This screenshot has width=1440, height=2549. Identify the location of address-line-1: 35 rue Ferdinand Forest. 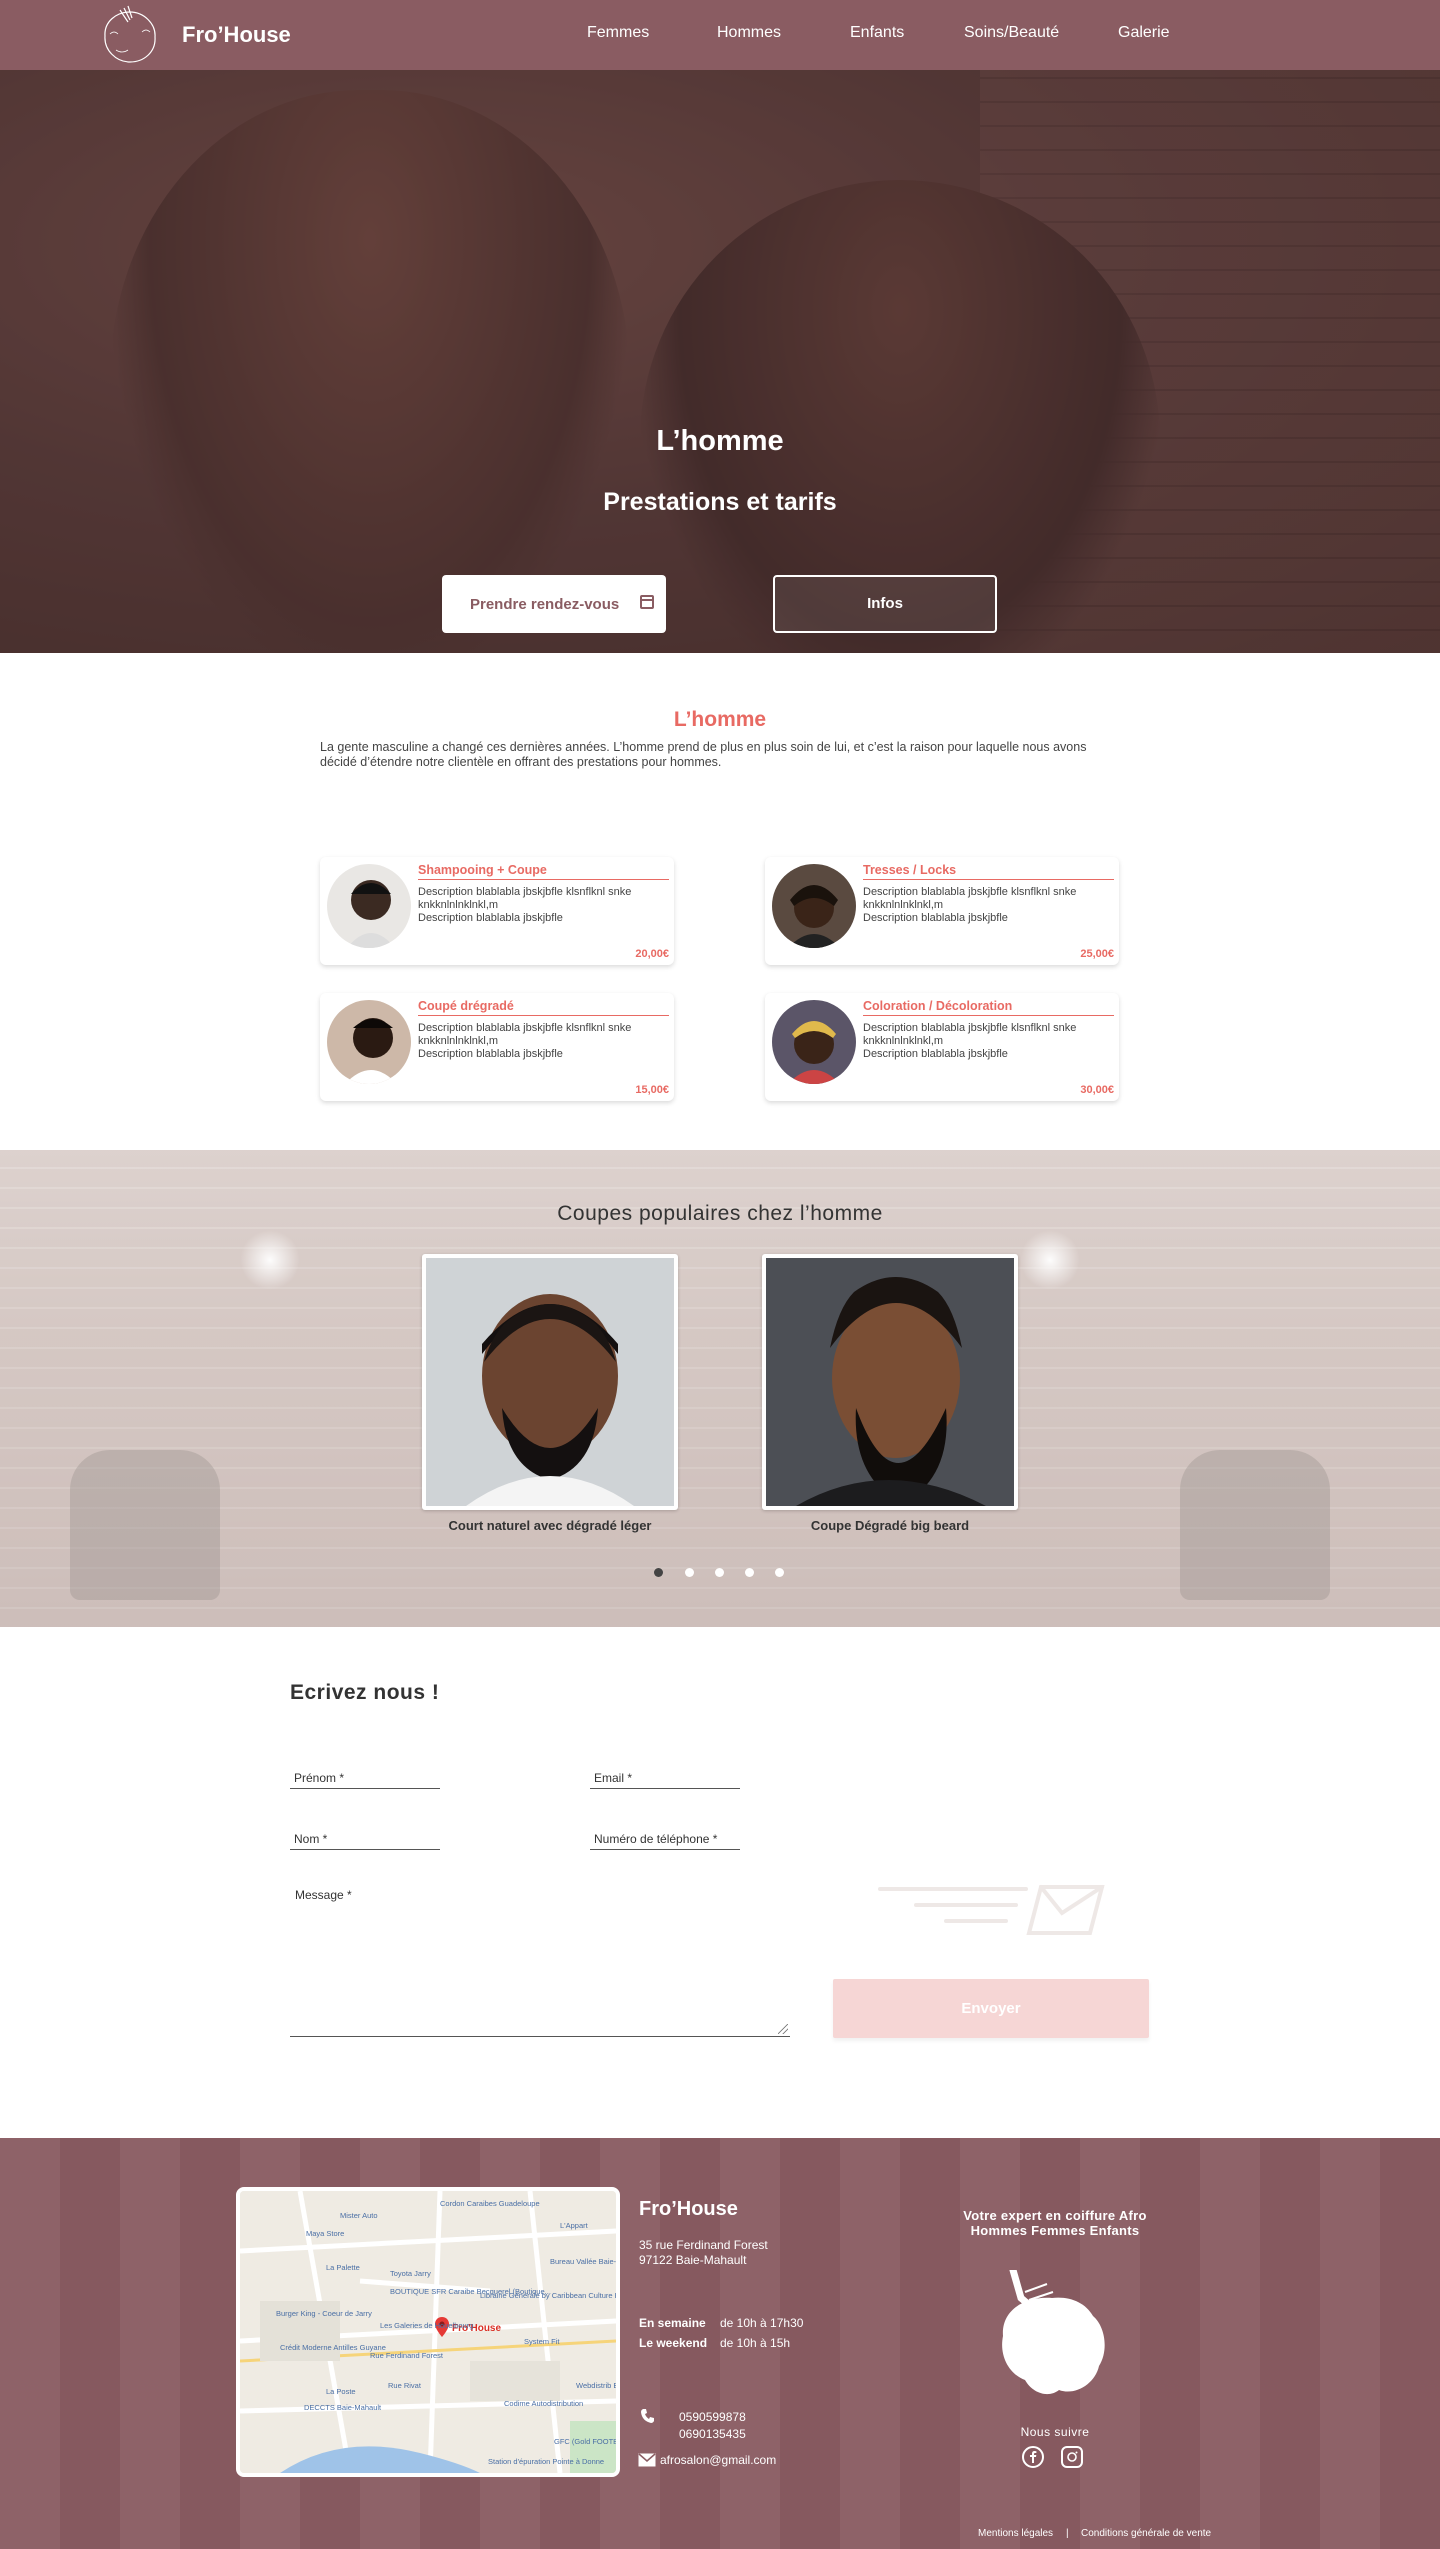
(703, 2245).